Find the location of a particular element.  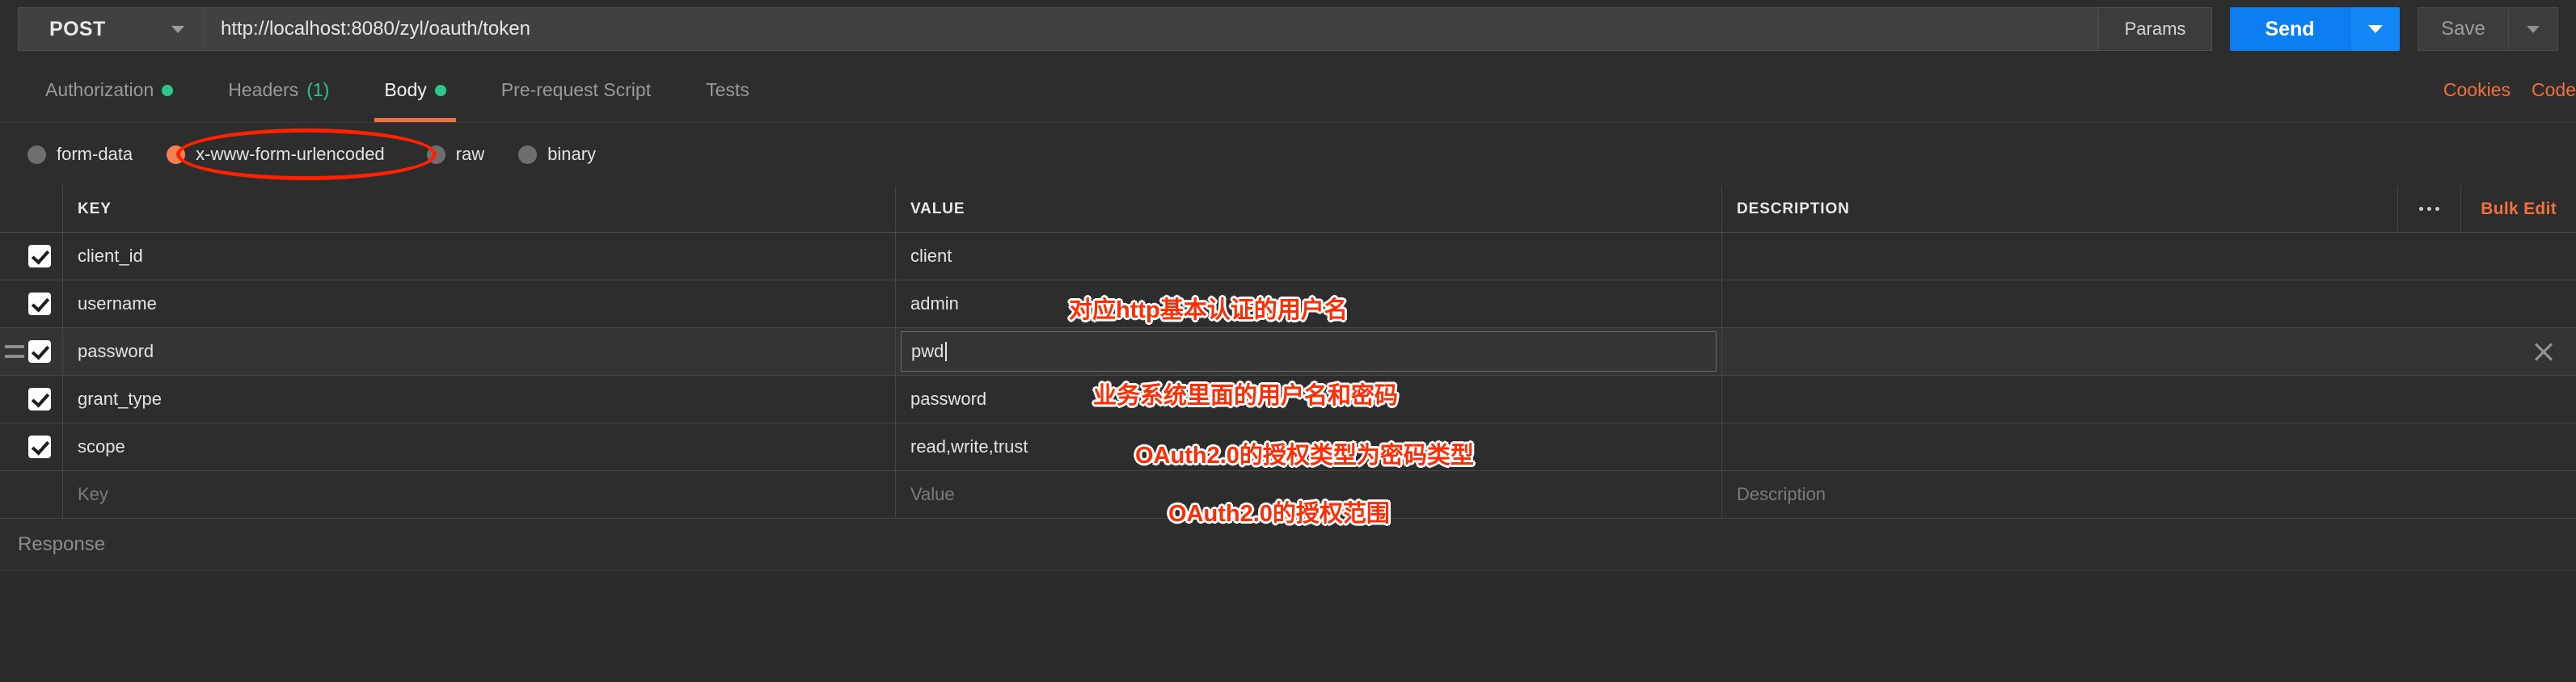

close-icon is located at coordinates (2543, 351).